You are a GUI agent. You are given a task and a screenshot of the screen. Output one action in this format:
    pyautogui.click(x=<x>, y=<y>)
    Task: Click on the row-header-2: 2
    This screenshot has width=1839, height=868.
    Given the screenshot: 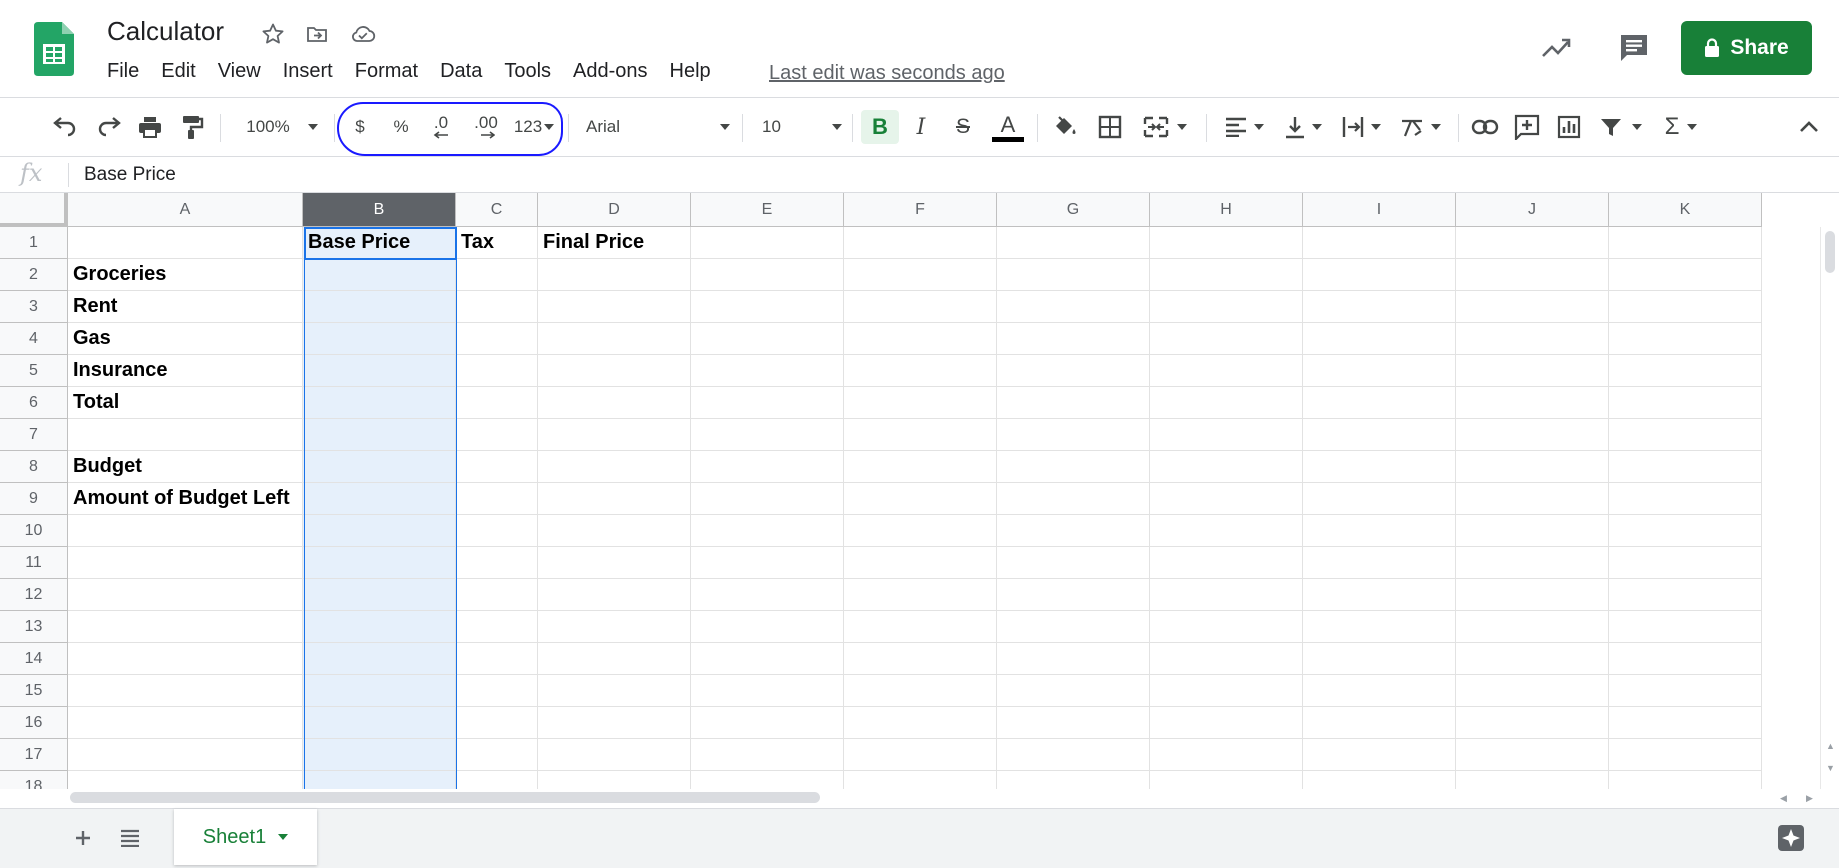 What is the action you would take?
    pyautogui.click(x=34, y=275)
    